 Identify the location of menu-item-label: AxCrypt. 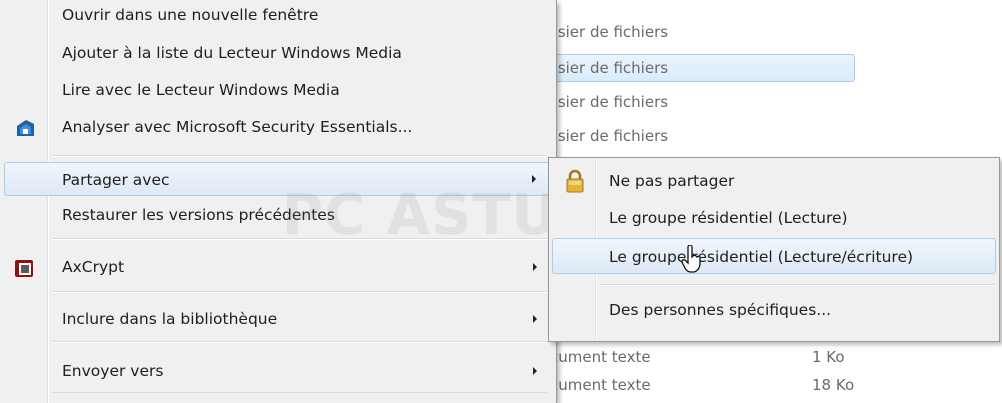
(93, 267).